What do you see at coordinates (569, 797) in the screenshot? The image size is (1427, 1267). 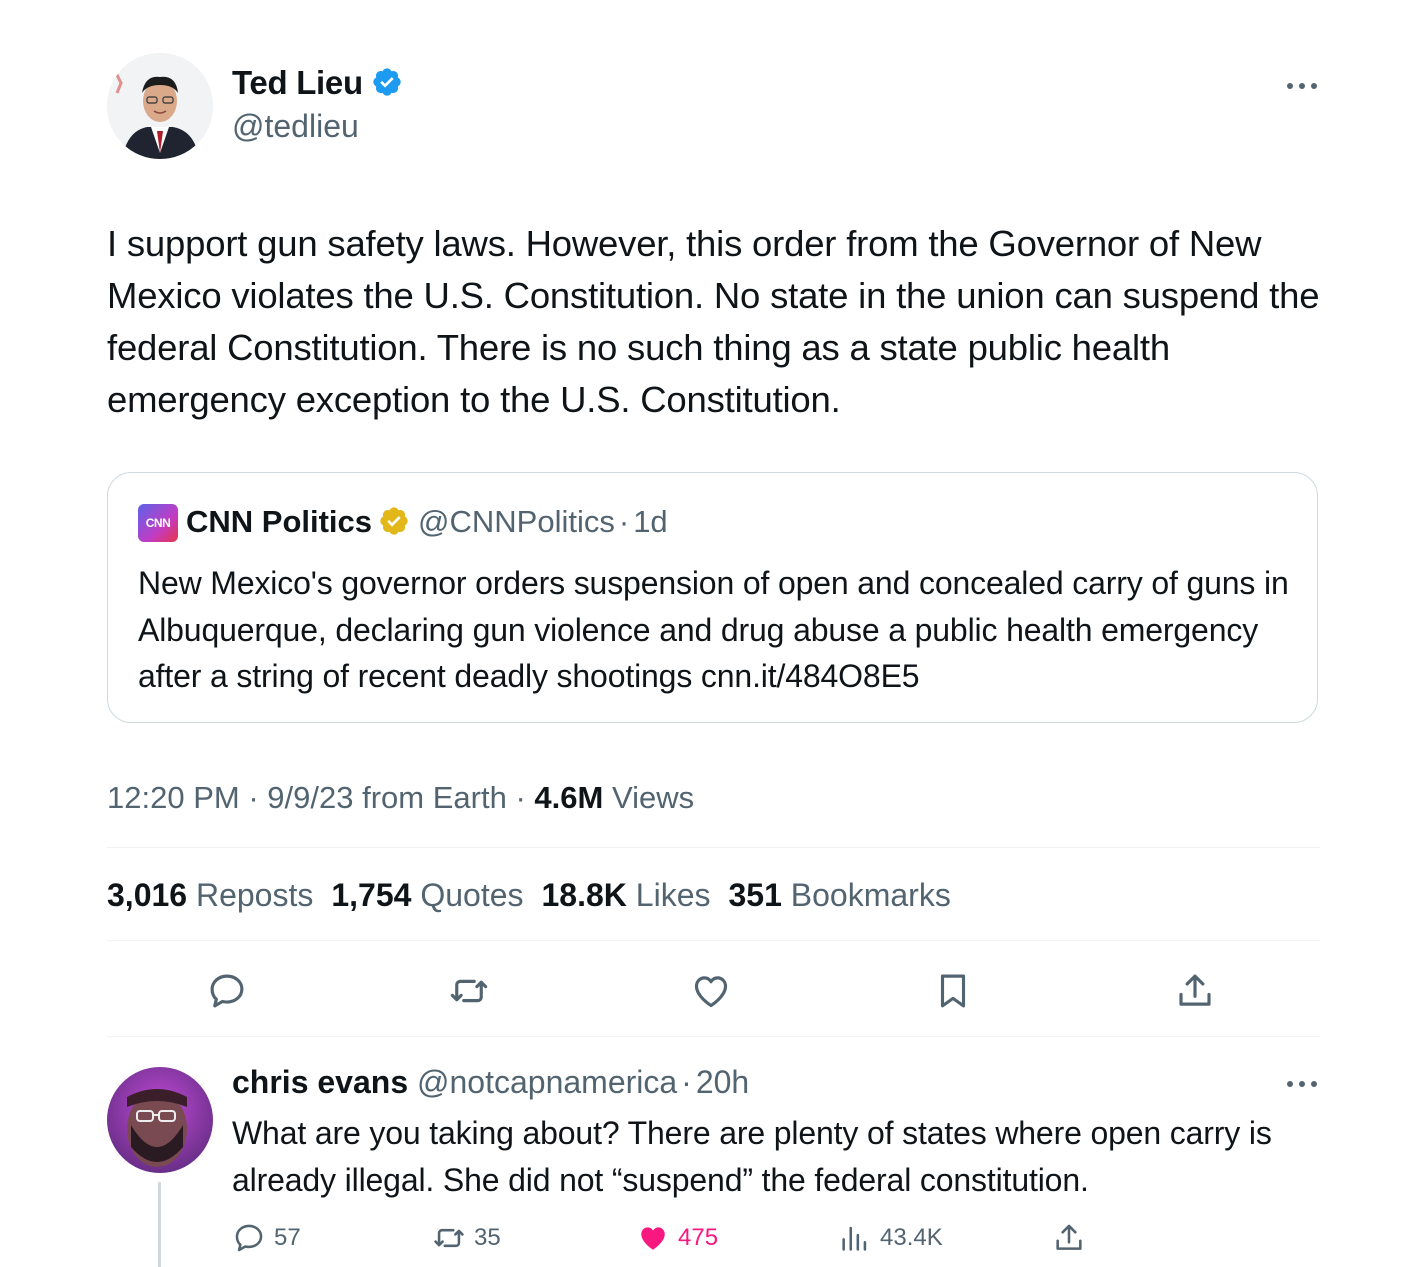 I see `views-count: 4.6M` at bounding box center [569, 797].